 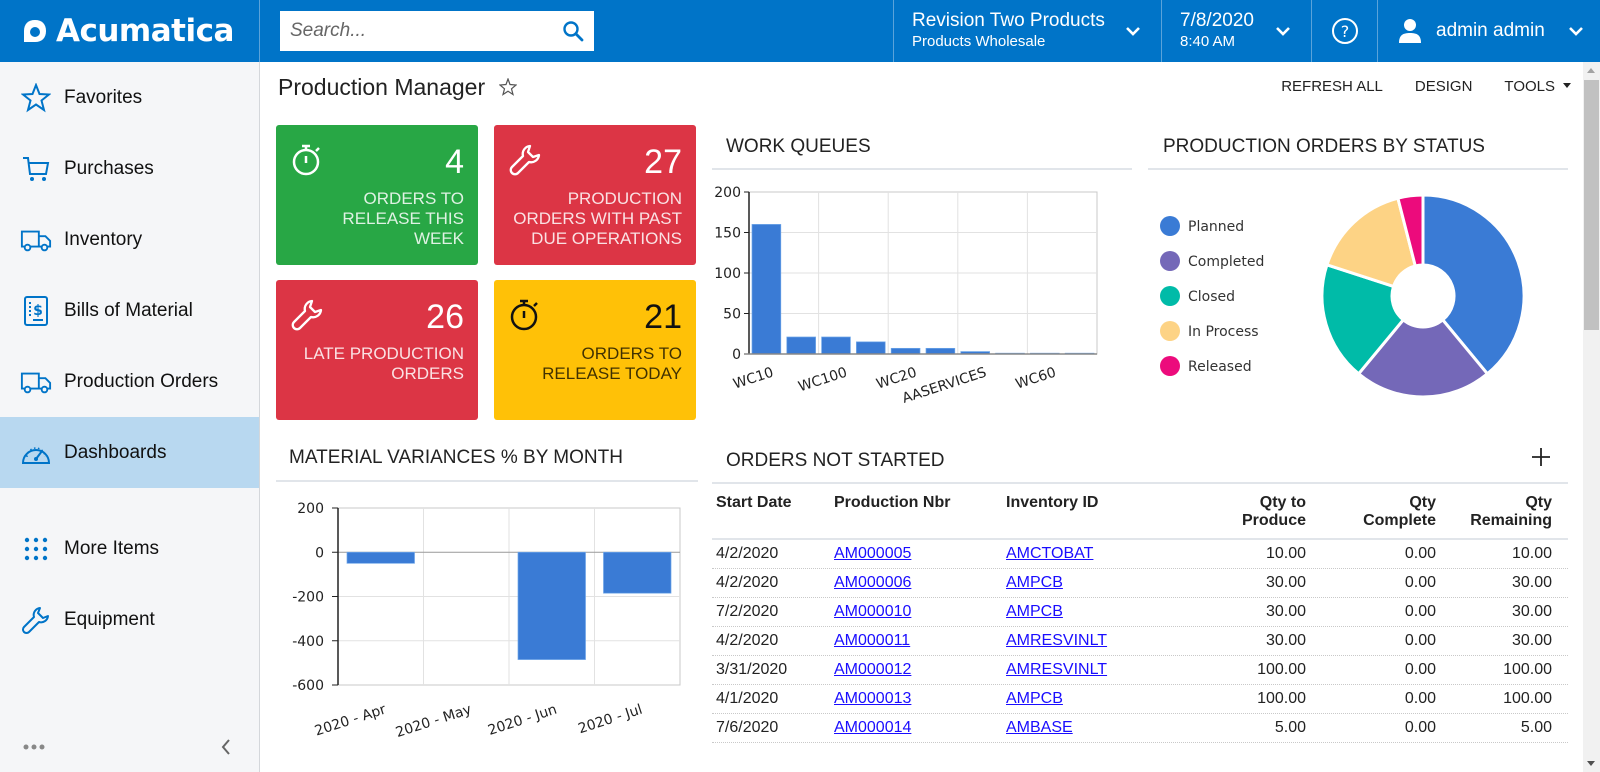 What do you see at coordinates (1537, 86) in the screenshot?
I see `tools-menu-button: TOOLS` at bounding box center [1537, 86].